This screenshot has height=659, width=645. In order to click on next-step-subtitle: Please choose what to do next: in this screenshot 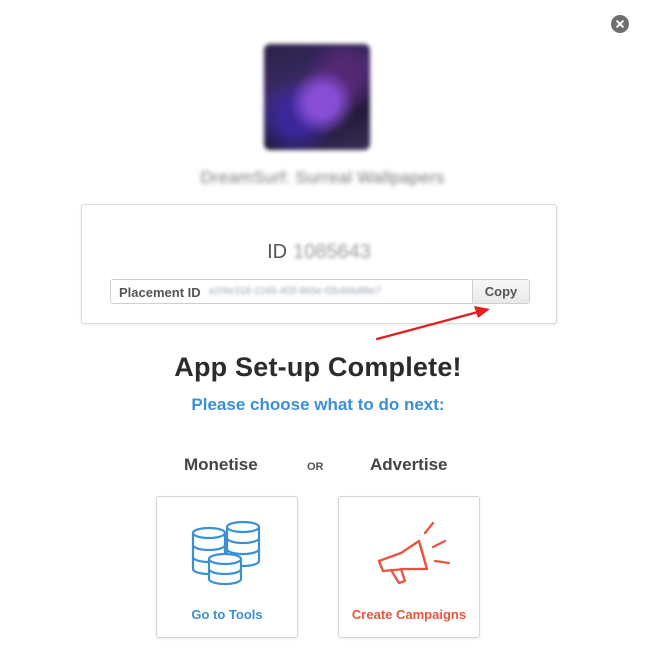, I will do `click(318, 404)`.